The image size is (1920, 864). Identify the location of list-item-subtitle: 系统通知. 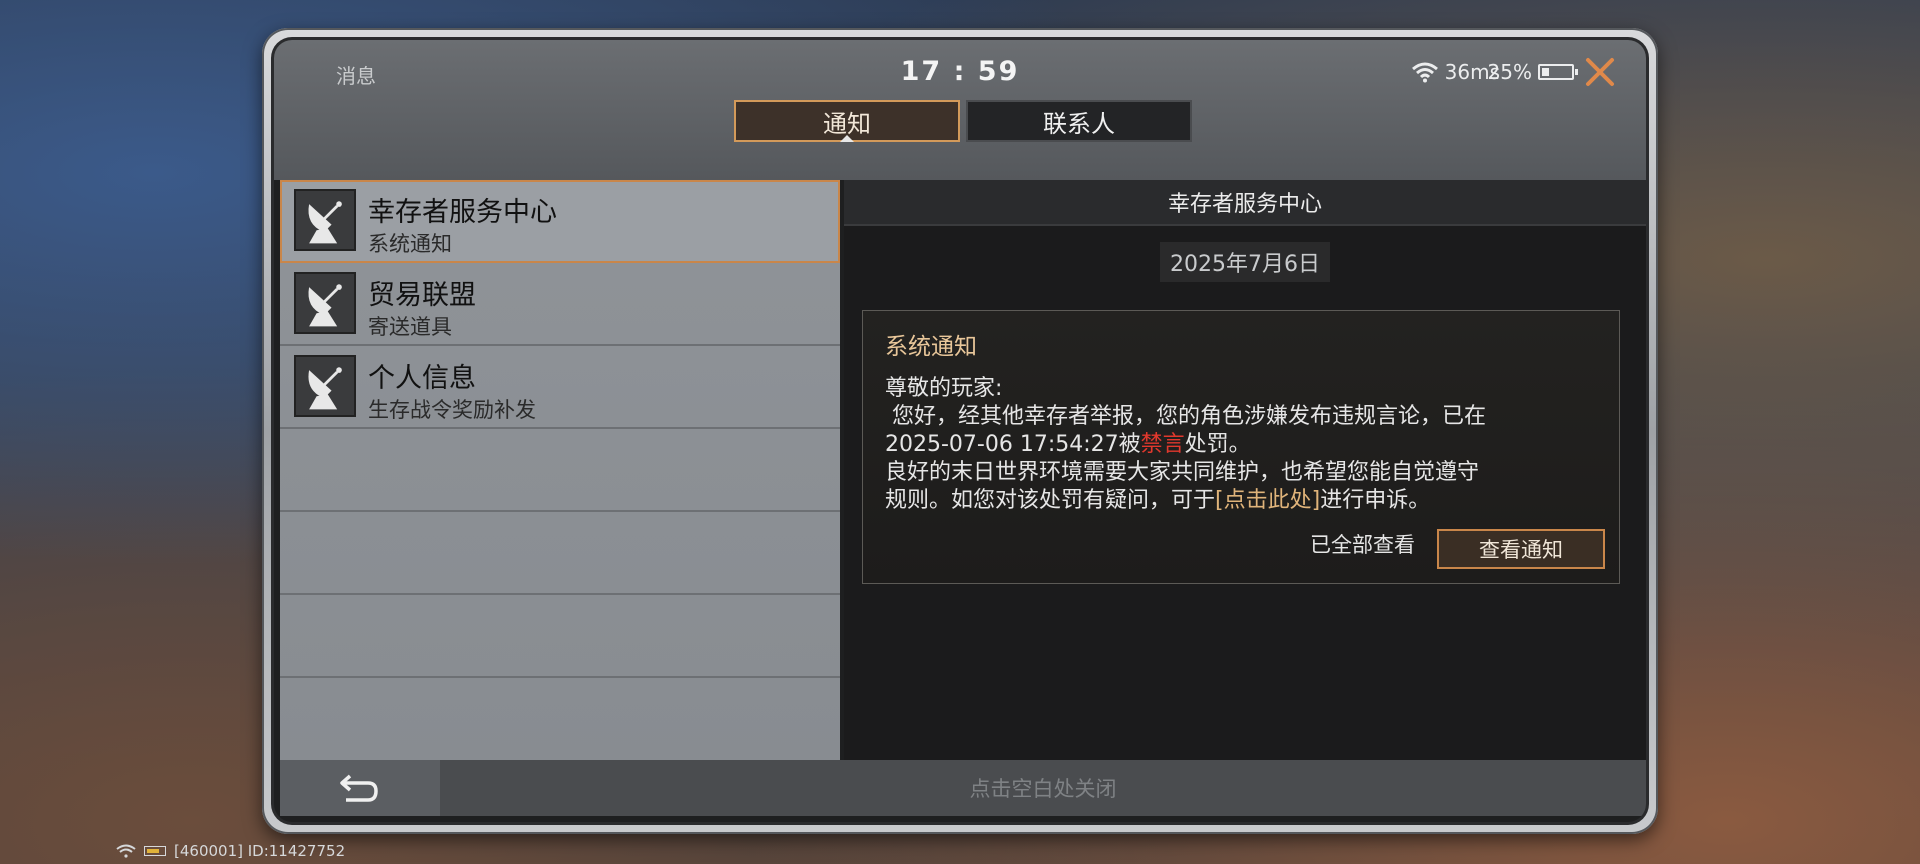
(410, 244).